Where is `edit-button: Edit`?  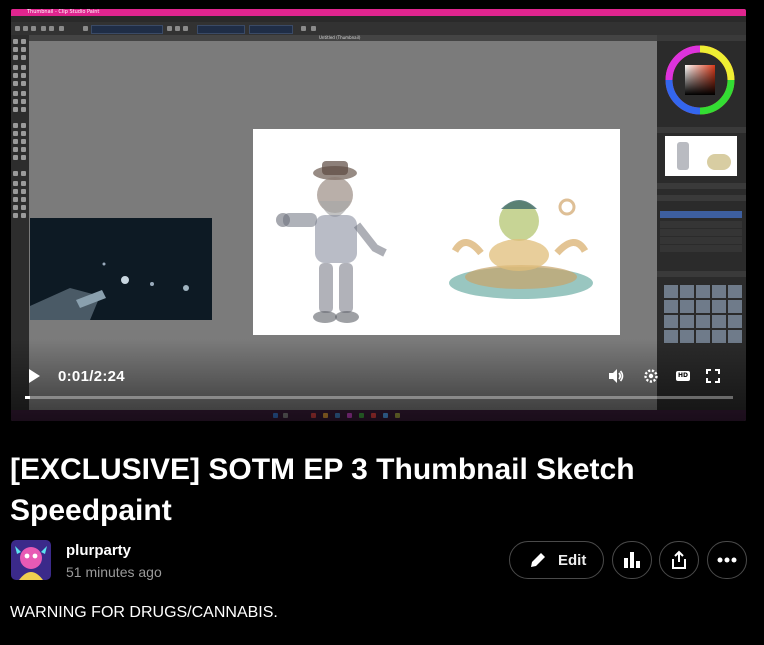
edit-button: Edit is located at coordinates (556, 560).